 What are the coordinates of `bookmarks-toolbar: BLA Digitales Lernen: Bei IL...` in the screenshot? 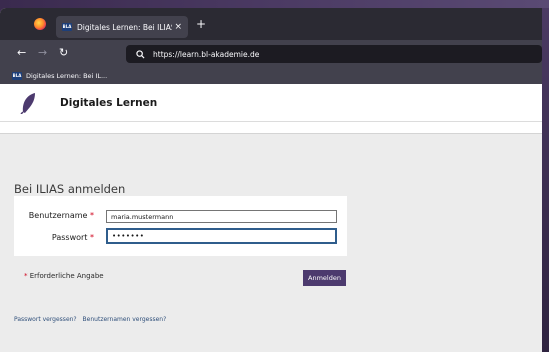 It's located at (271, 76).